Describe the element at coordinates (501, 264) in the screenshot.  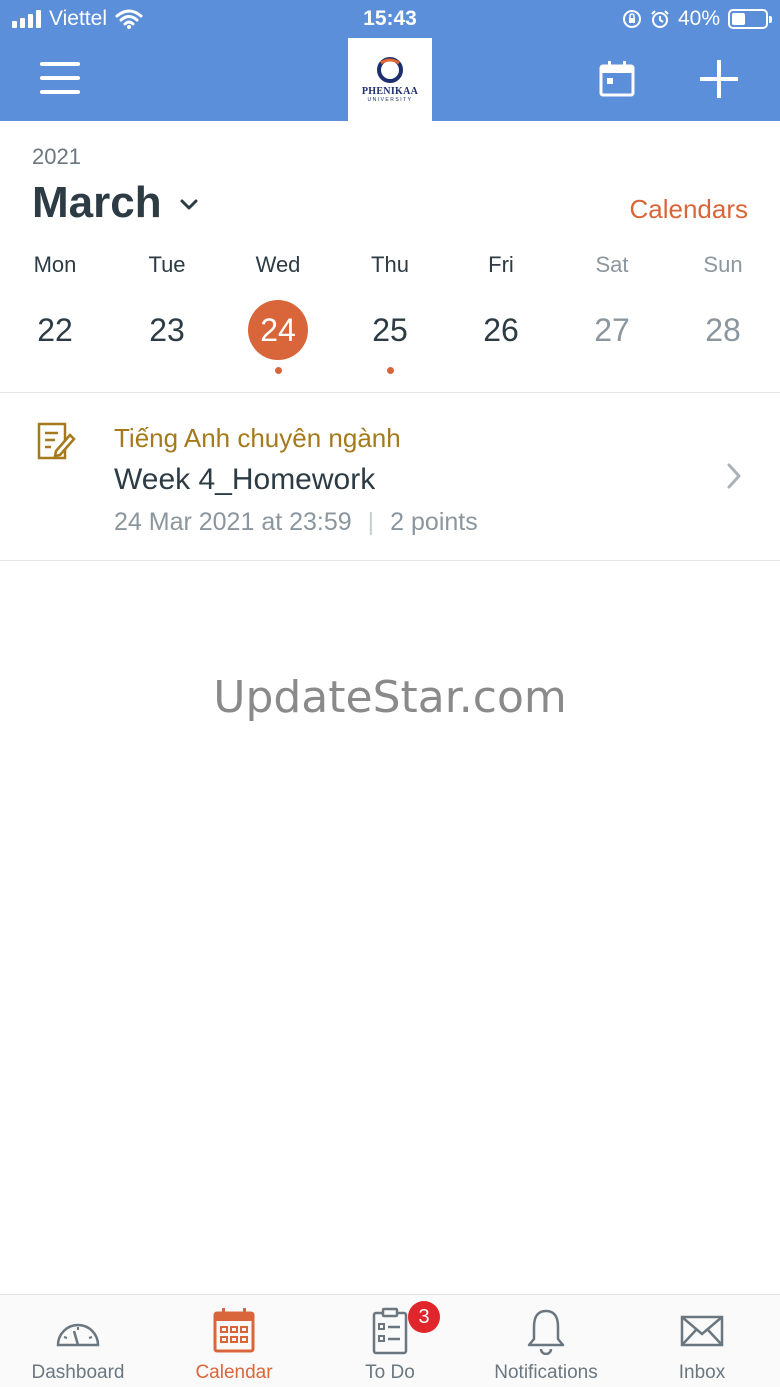
I see `day-name: Fri` at that location.